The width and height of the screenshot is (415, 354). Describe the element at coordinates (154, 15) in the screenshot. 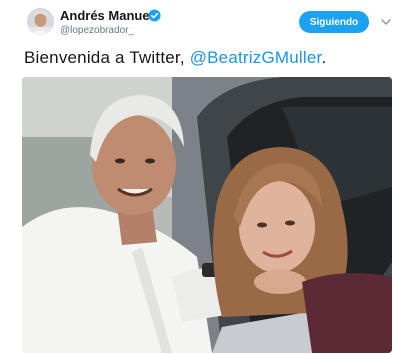

I see `verified-badge-icon` at that location.